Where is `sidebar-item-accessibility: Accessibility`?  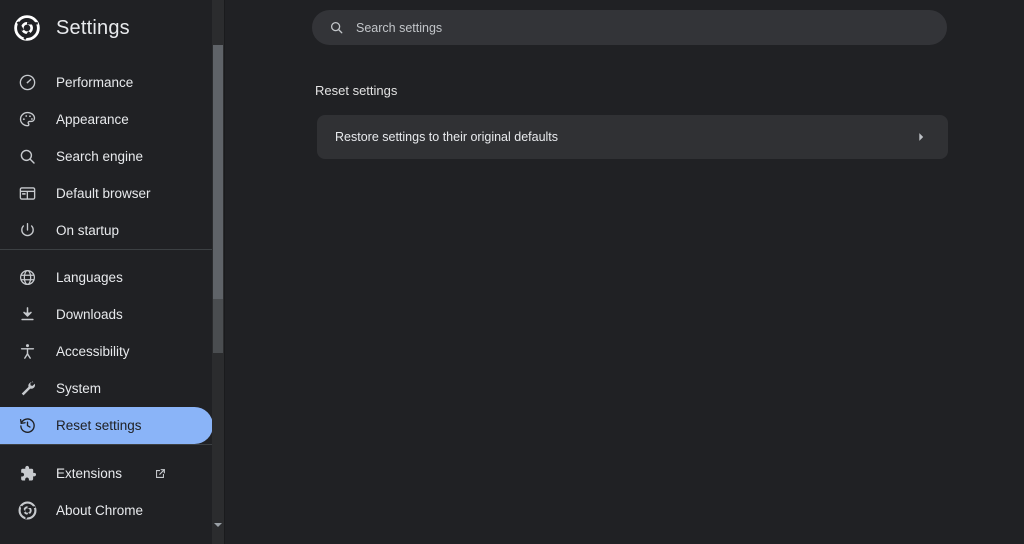
sidebar-item-accessibility: Accessibility is located at coordinates (106, 351).